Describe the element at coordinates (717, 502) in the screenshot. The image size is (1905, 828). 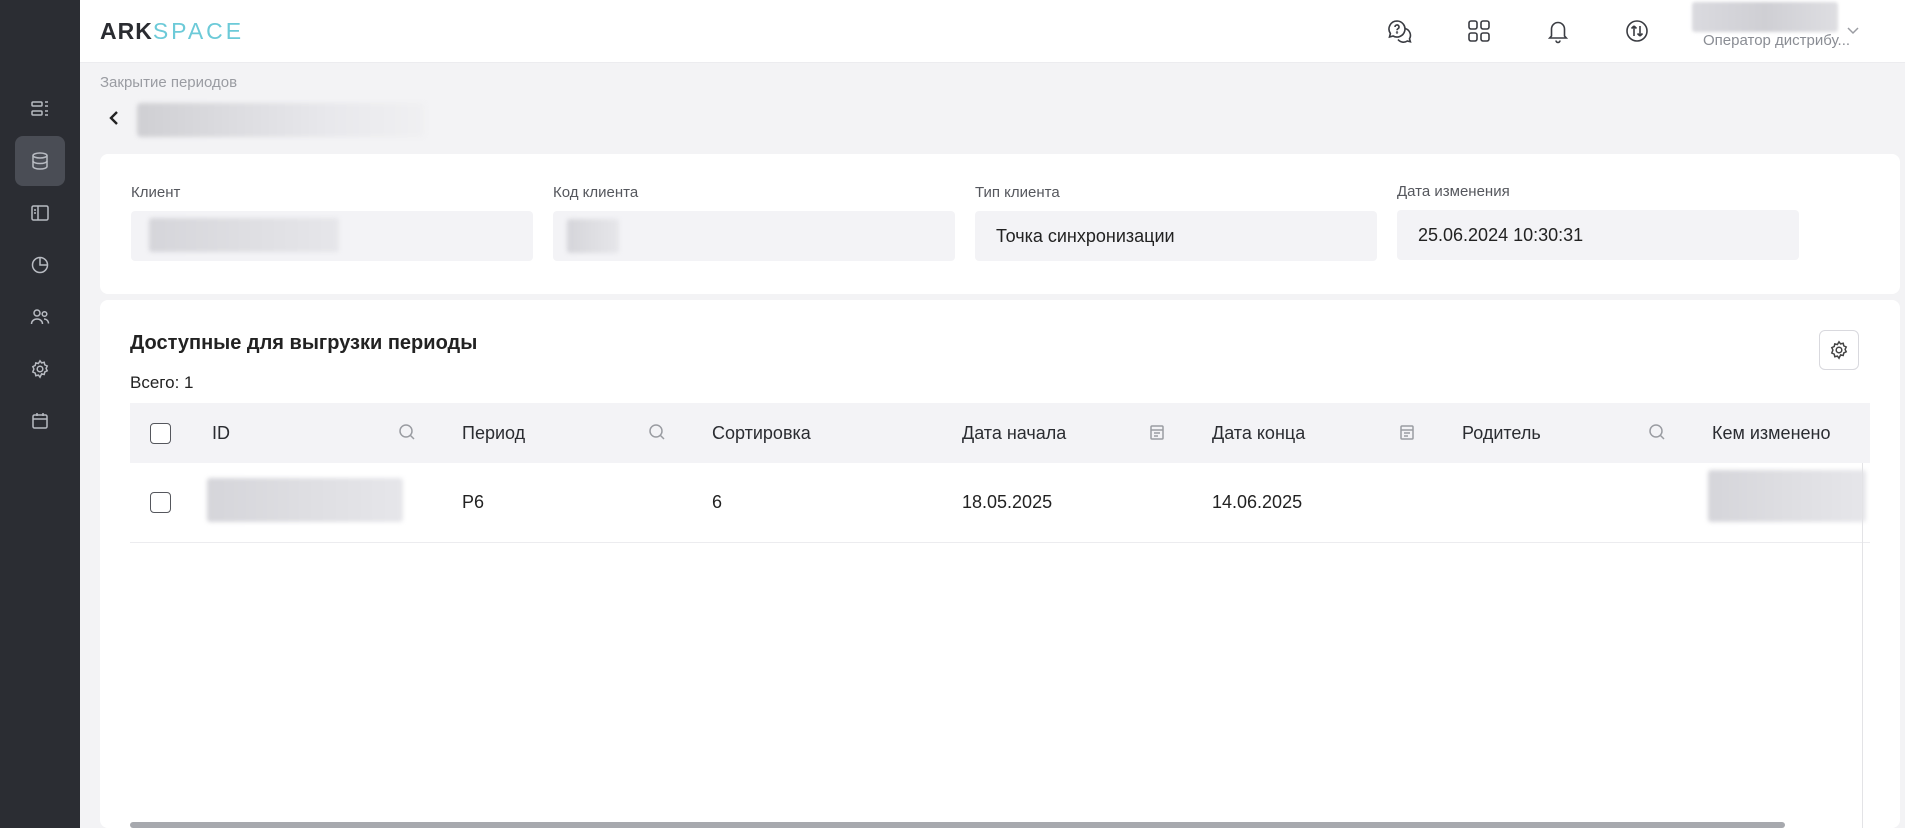
I see `row-sort: 6` at that location.